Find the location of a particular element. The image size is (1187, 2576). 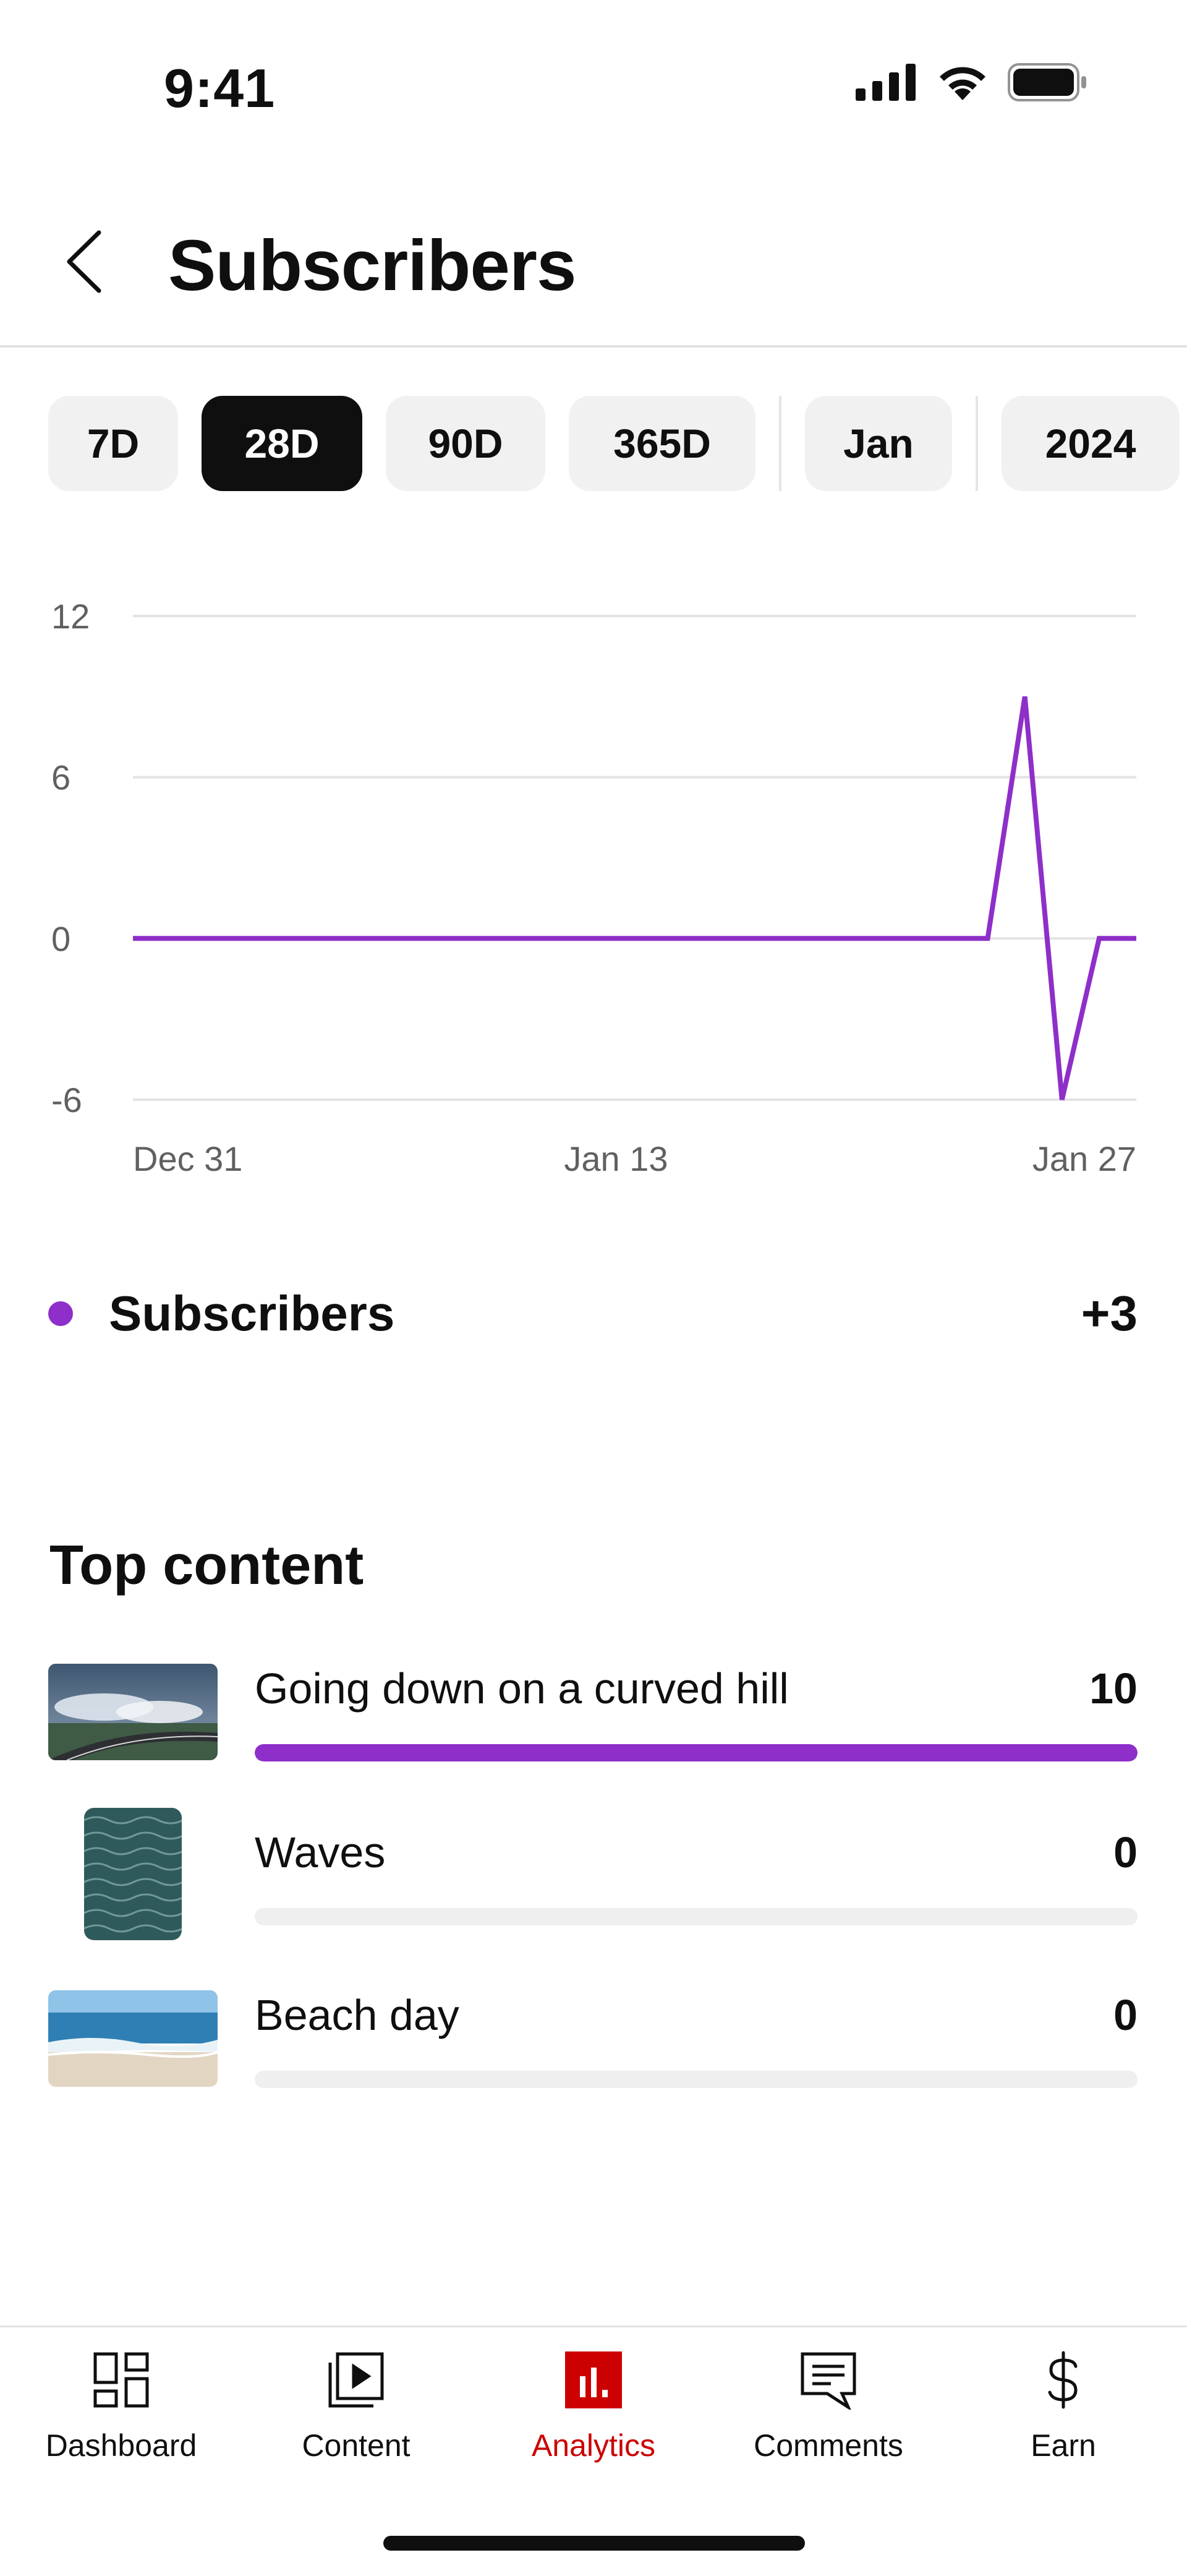

nav-item-content: Content is located at coordinates (357, 2408).